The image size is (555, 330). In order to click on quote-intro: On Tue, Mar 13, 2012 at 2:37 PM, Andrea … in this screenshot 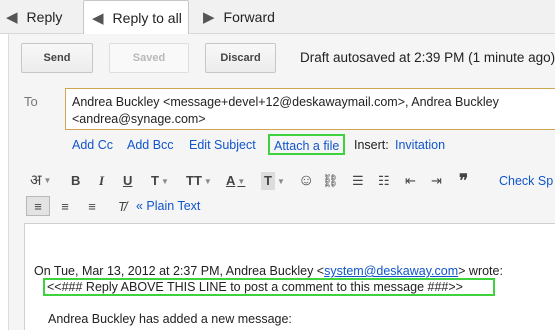, I will do `click(179, 271)`.